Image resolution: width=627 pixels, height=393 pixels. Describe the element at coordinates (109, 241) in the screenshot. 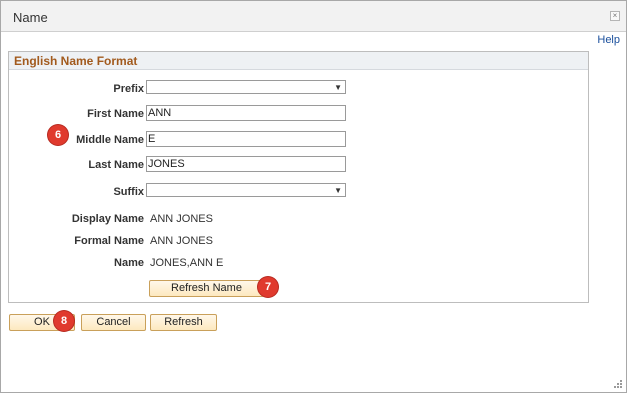

I see `formal-name-label: Formal Name` at that location.